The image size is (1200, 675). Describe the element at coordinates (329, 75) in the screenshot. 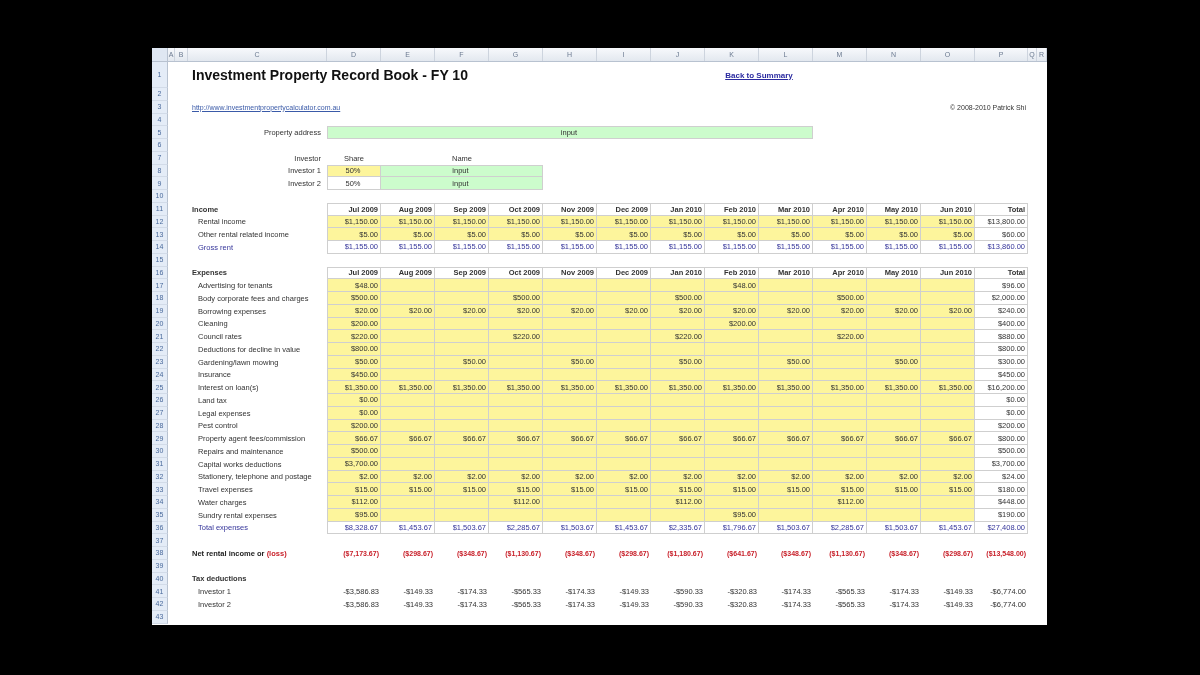

I see `sheet-title: Investment Property Record Book - FY 10` at that location.